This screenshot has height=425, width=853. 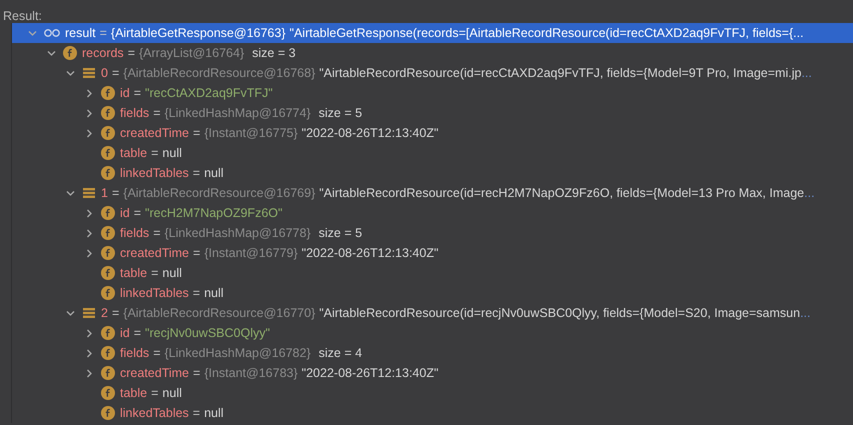 What do you see at coordinates (22, 16) in the screenshot?
I see `panel-title: Result:` at bounding box center [22, 16].